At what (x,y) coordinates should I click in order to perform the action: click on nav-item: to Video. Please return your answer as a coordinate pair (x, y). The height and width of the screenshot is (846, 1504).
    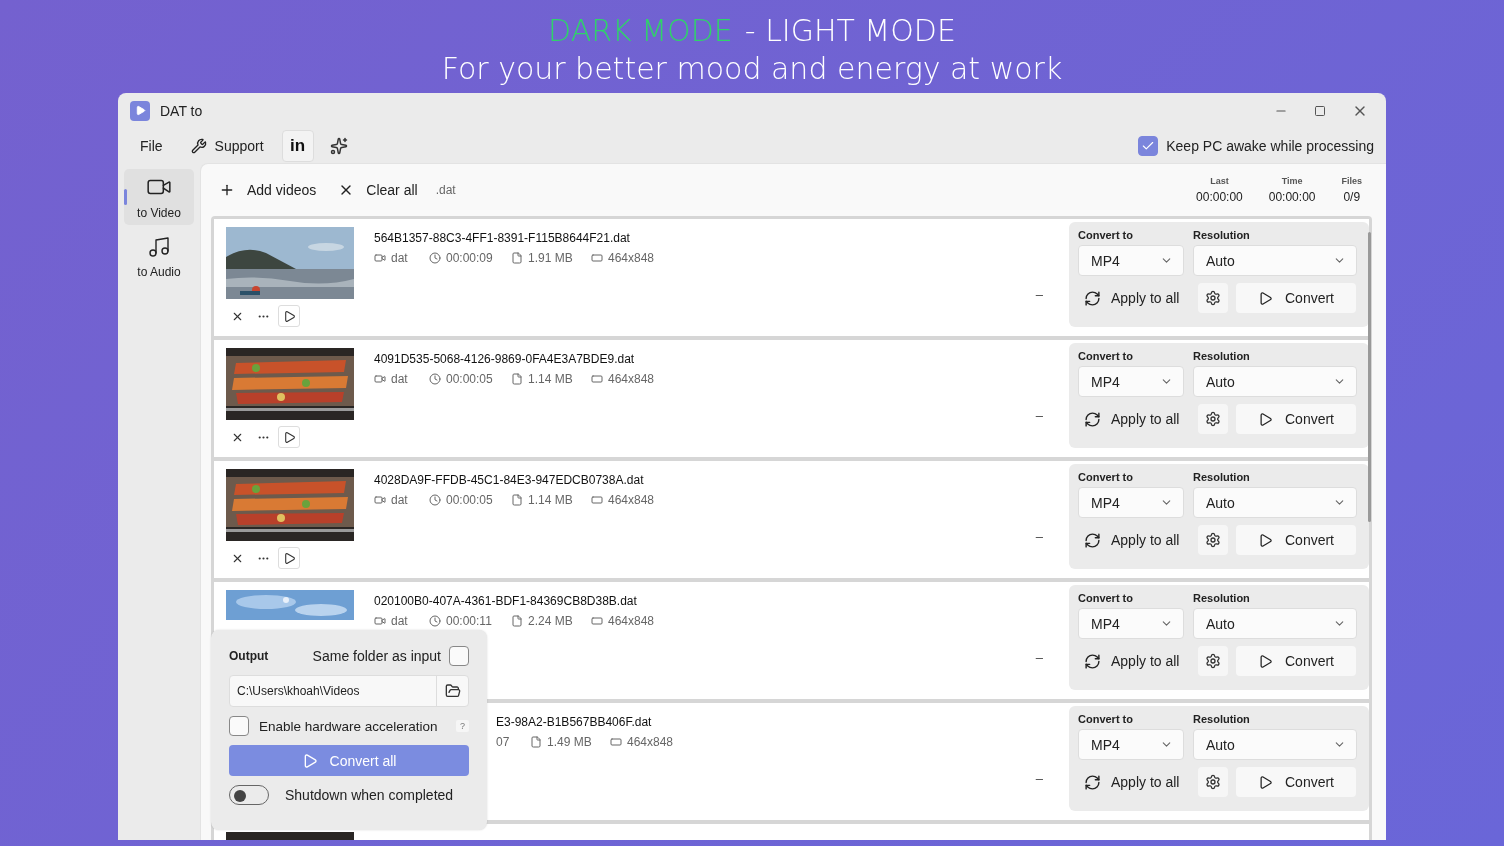
    Looking at the image, I should click on (159, 197).